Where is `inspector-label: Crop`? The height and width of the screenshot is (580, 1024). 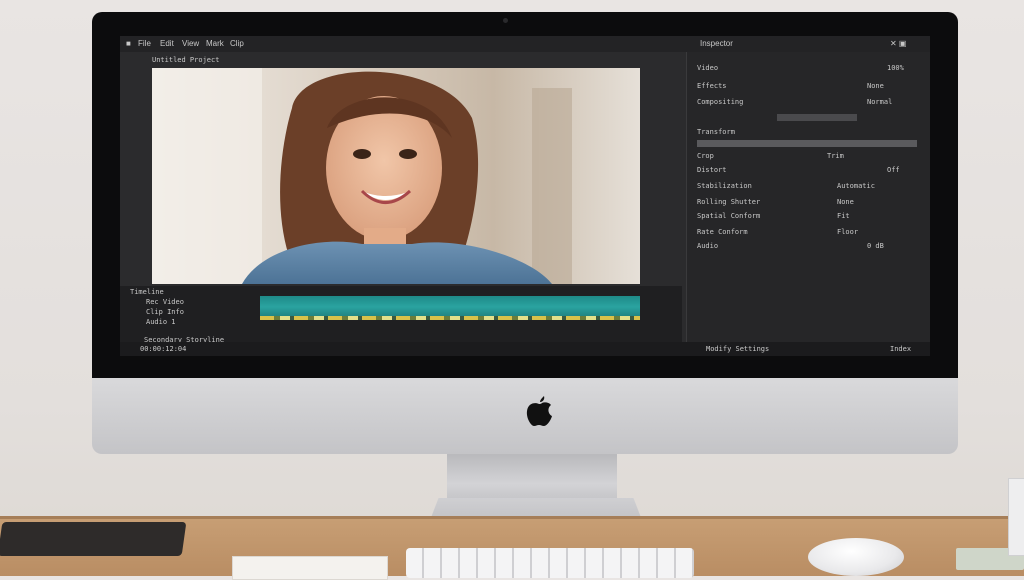
inspector-label: Crop is located at coordinates (705, 156).